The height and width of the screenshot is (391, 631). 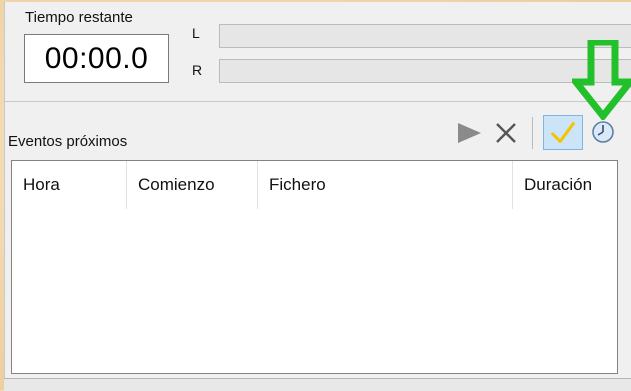 What do you see at coordinates (565, 185) in the screenshot?
I see `column-header-duracion: Duración` at bounding box center [565, 185].